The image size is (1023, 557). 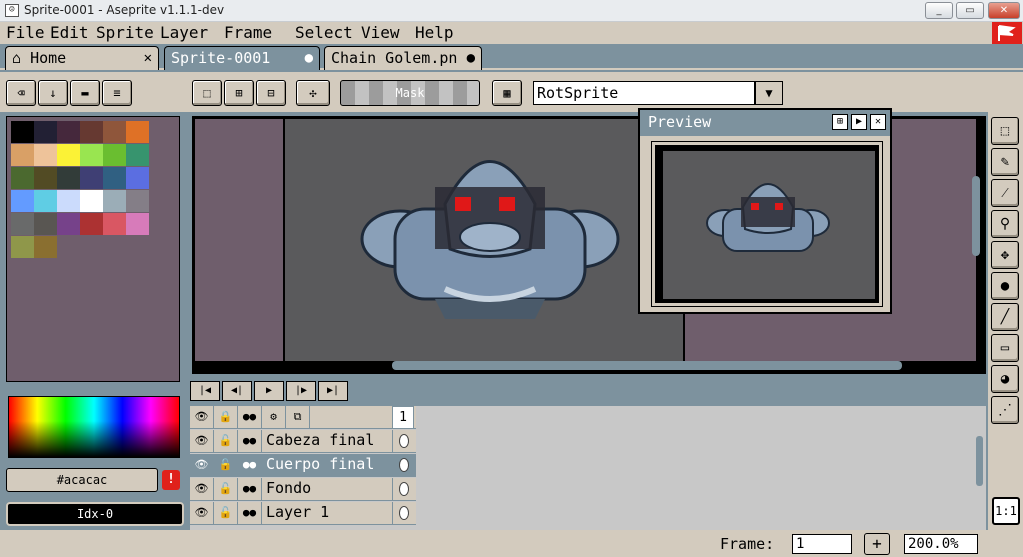 I want to click on selection-add-icon: ⊞, so click(x=239, y=93).